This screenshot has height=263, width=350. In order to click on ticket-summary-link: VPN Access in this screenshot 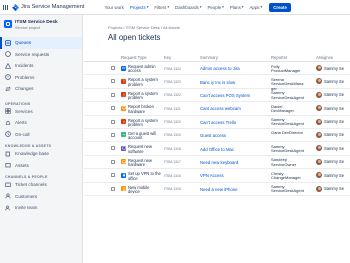, I will do `click(212, 175)`.